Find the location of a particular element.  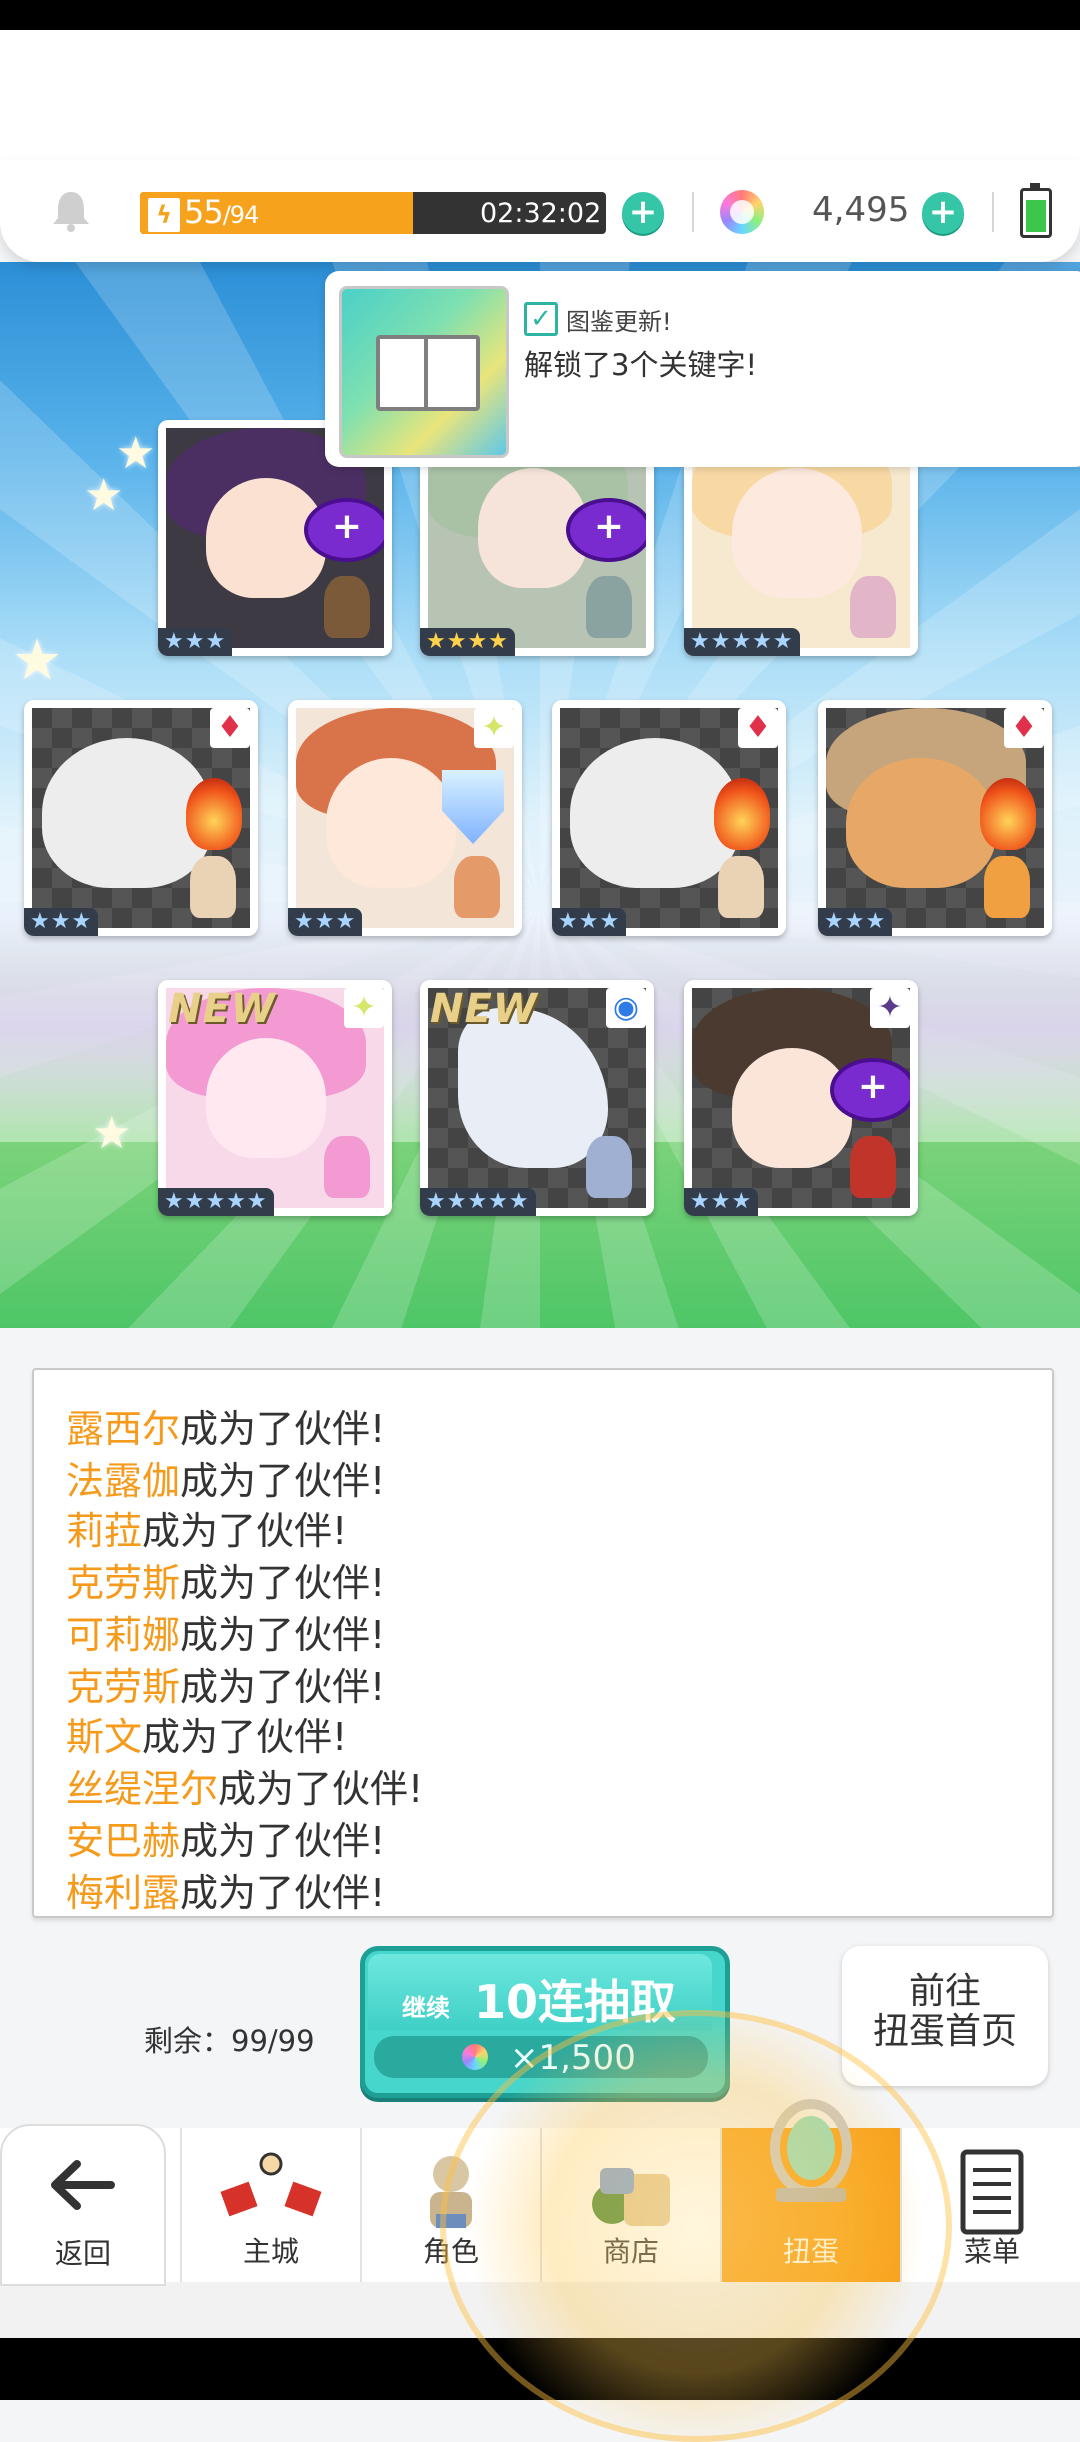

nav-label: 菜单 is located at coordinates (991, 2251).